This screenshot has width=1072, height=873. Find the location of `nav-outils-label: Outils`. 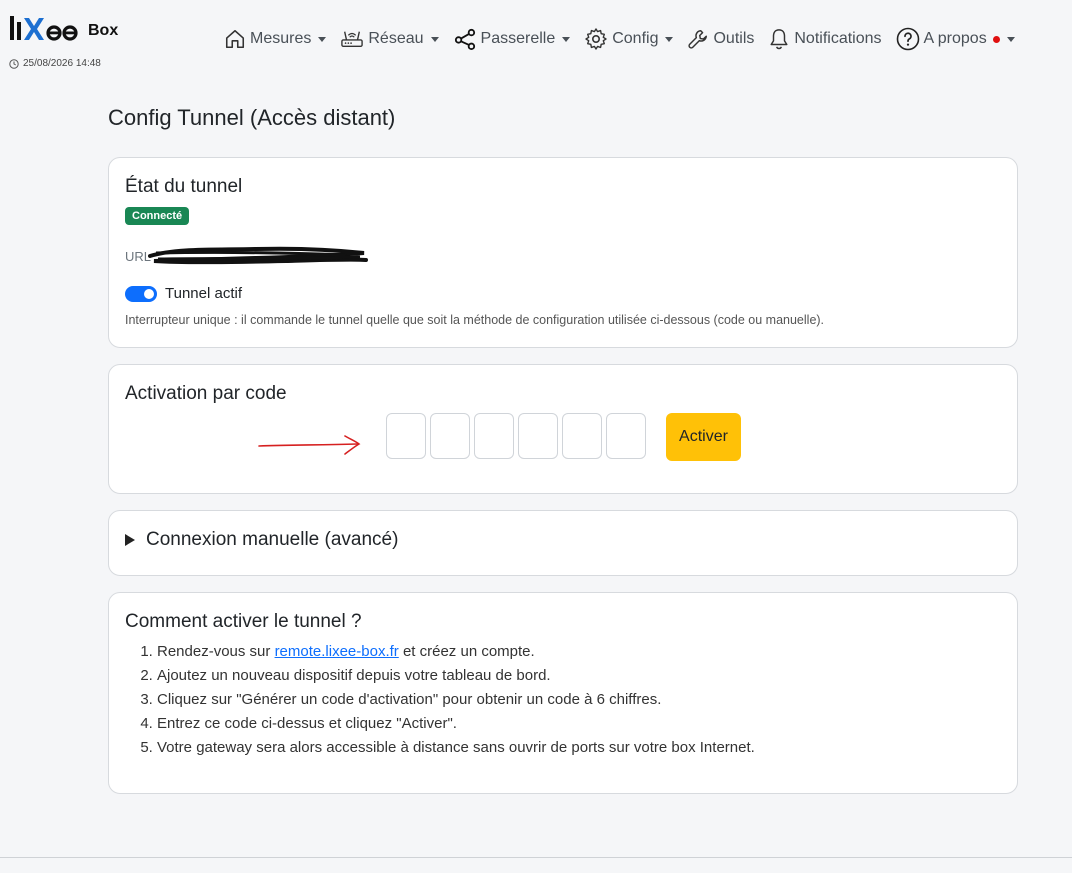

nav-outils-label: Outils is located at coordinates (734, 38).